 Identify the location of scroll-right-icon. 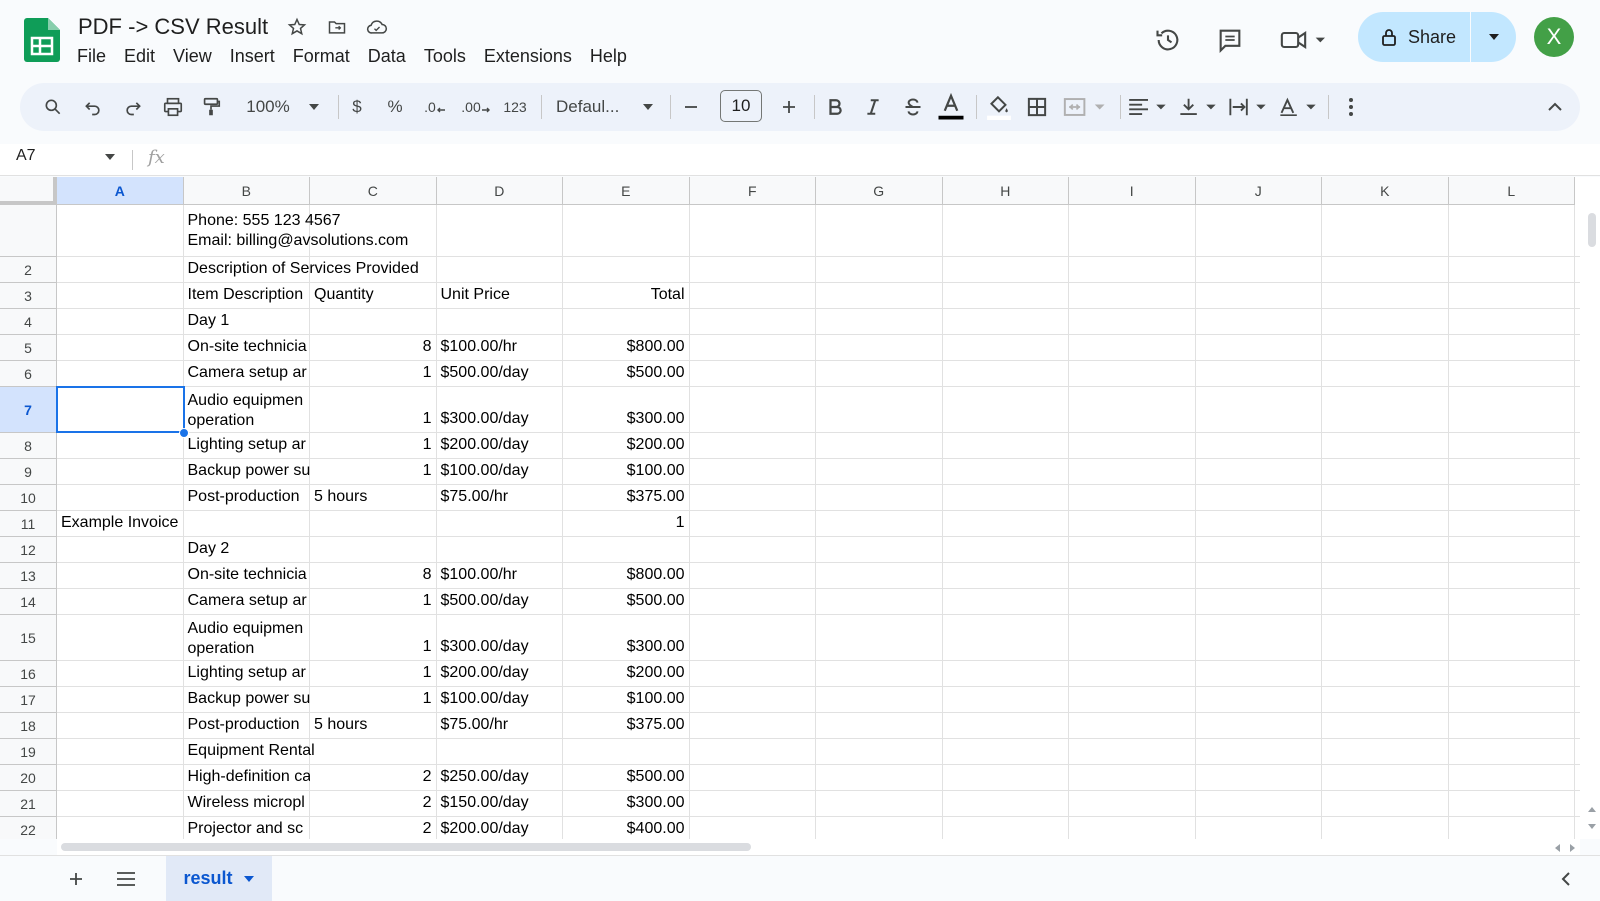
(1573, 848).